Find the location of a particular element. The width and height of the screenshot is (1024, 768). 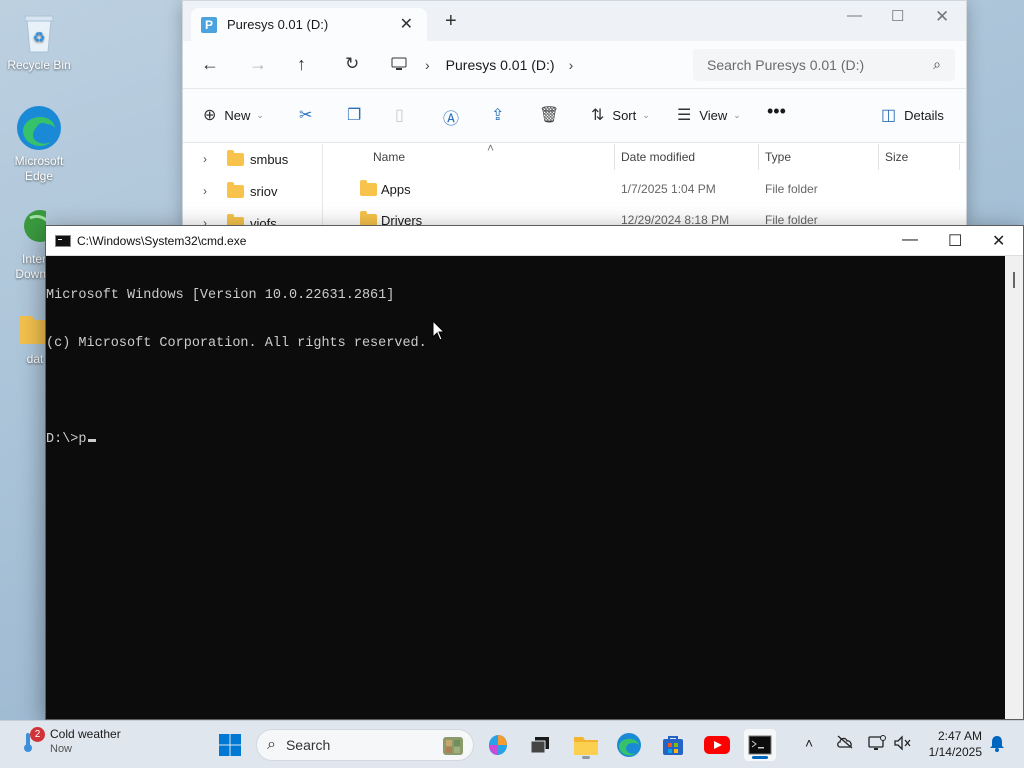

internet-download-shortcut: Inter Down is located at coordinates (24, 243).